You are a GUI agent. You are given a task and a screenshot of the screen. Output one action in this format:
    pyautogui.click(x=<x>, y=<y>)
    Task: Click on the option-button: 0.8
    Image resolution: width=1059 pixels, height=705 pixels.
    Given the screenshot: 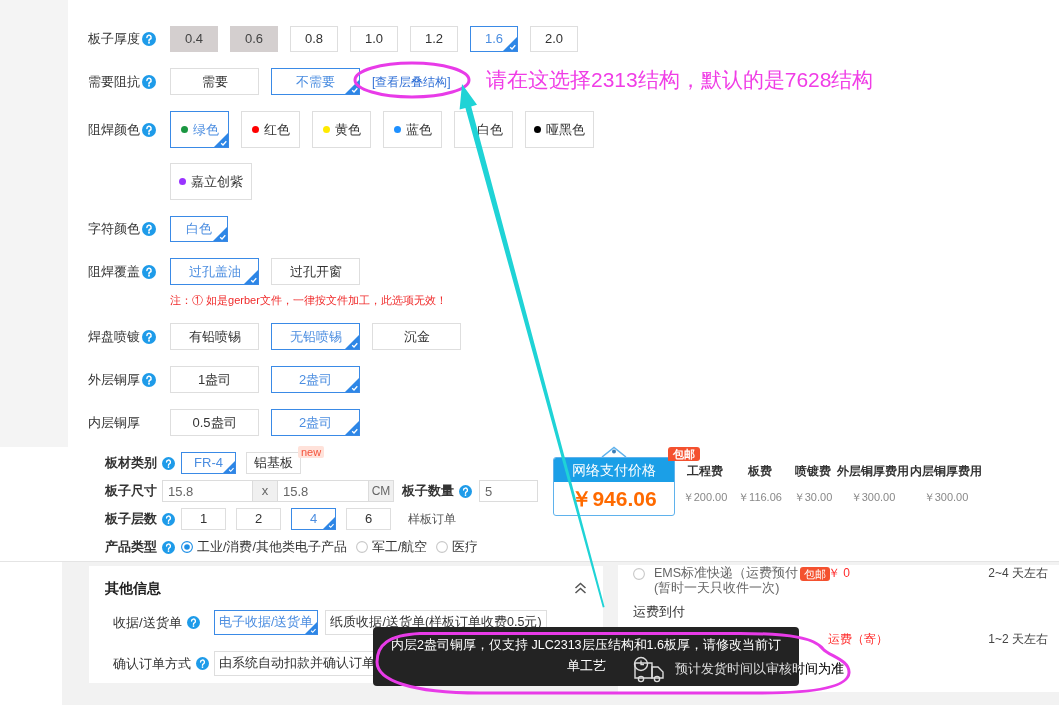 What is the action you would take?
    pyautogui.click(x=314, y=39)
    